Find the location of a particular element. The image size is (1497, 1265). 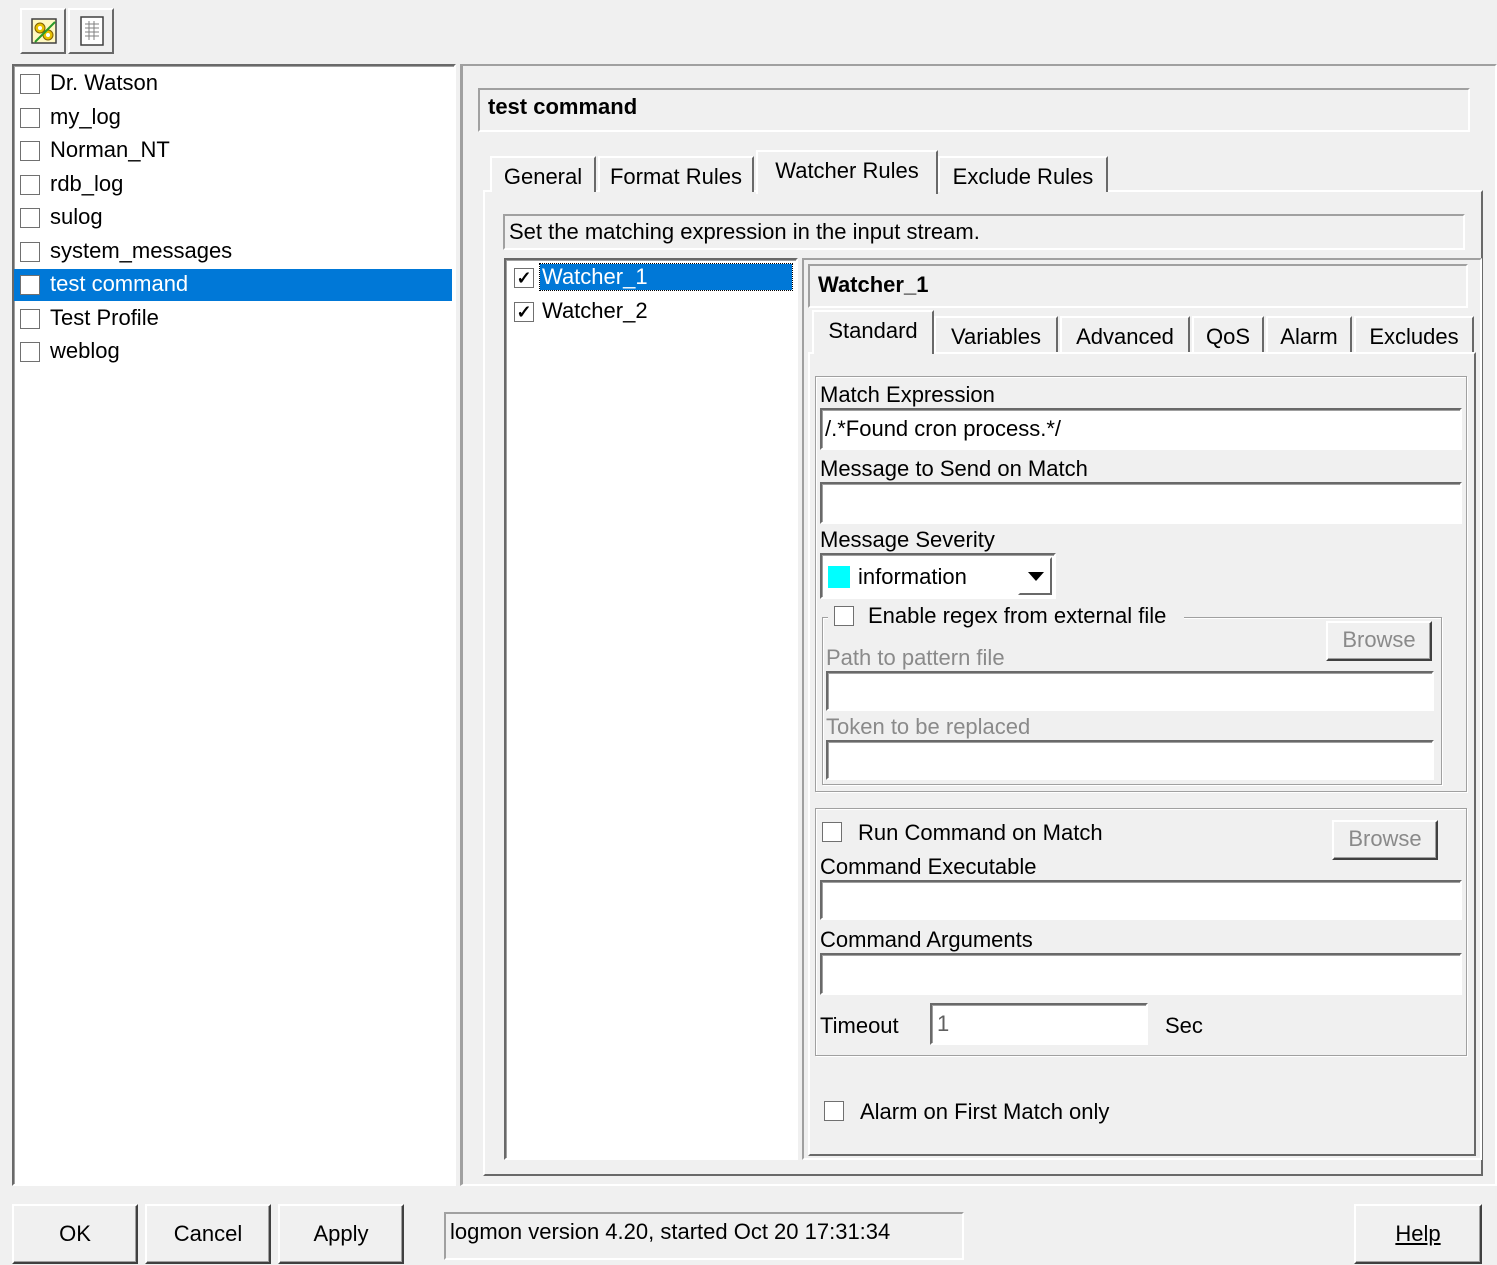

ok-button: OK is located at coordinates (75, 1234).